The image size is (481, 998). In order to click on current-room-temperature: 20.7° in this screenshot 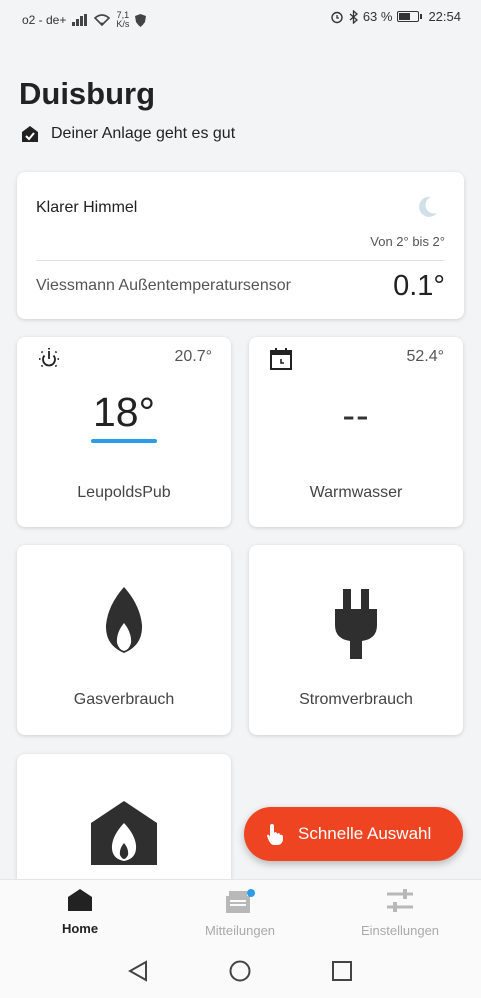, I will do `click(193, 356)`.